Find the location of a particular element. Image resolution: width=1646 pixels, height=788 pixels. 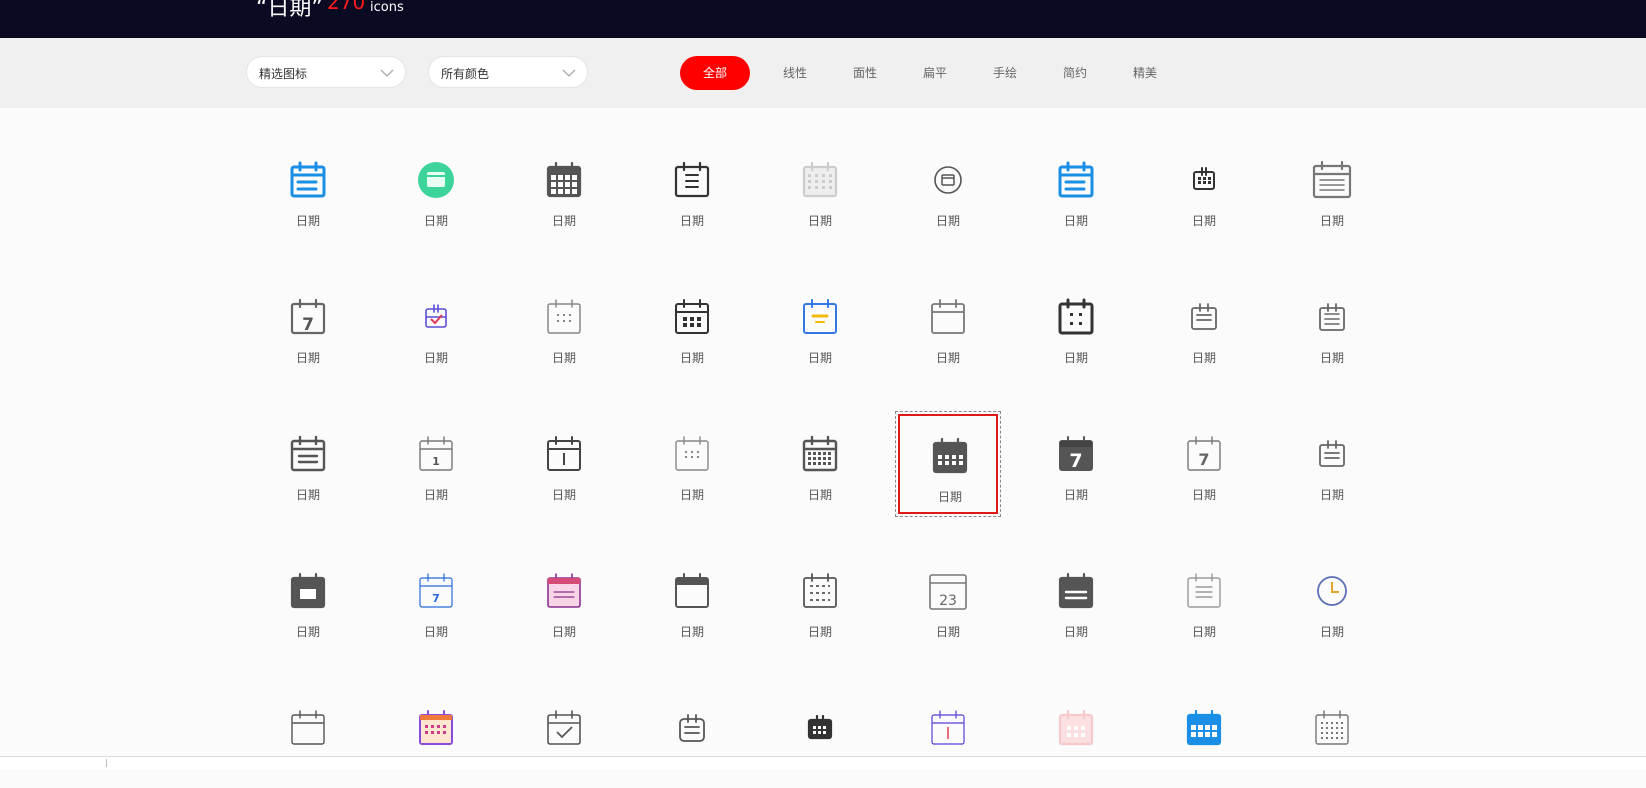

tab-flat: 扁平 is located at coordinates (935, 73).